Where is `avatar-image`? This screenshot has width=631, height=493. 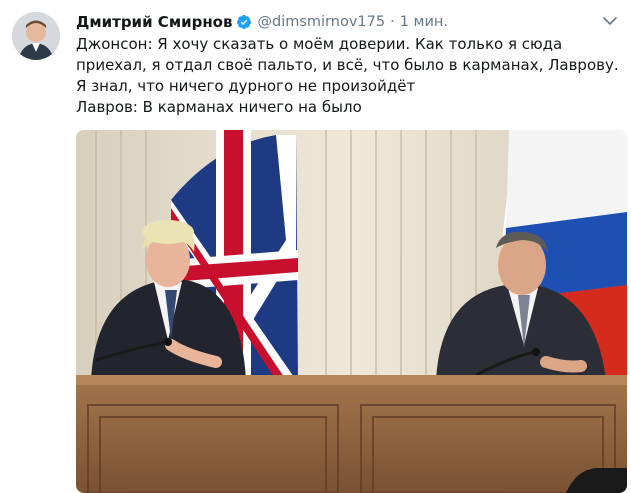 avatar-image is located at coordinates (36, 36).